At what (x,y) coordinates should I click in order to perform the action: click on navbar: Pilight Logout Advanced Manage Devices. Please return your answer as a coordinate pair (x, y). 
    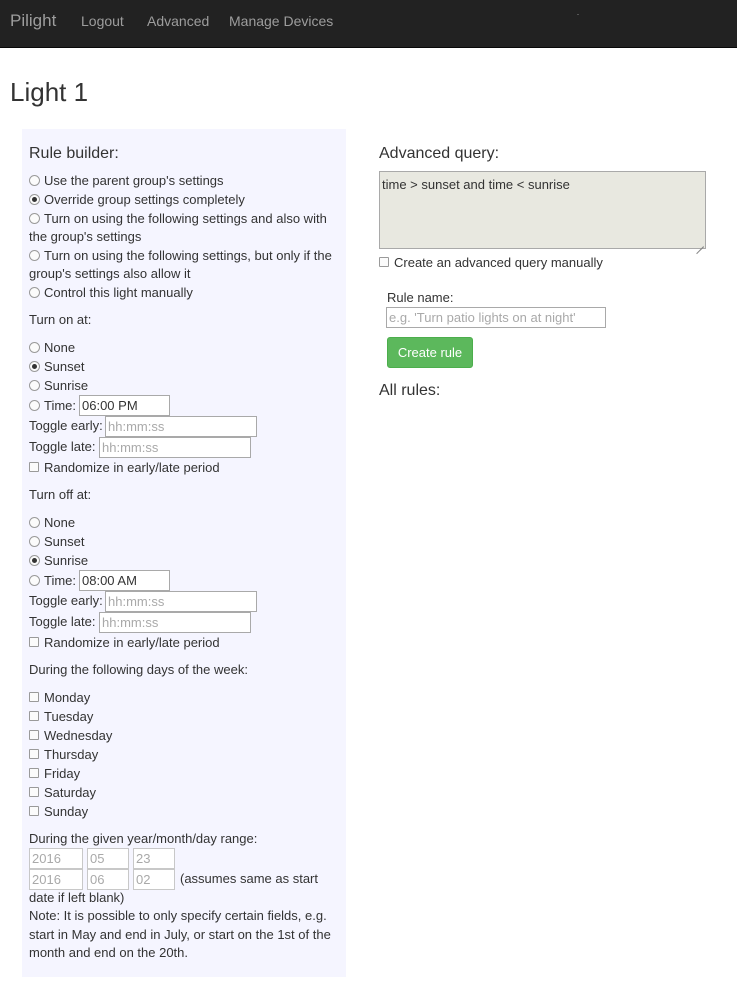
    Looking at the image, I should click on (368, 24).